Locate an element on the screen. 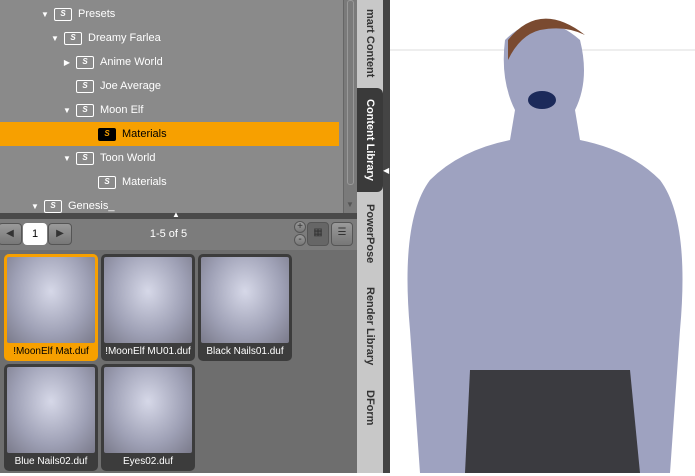  tree-item: S Joe Average is located at coordinates (169, 86).